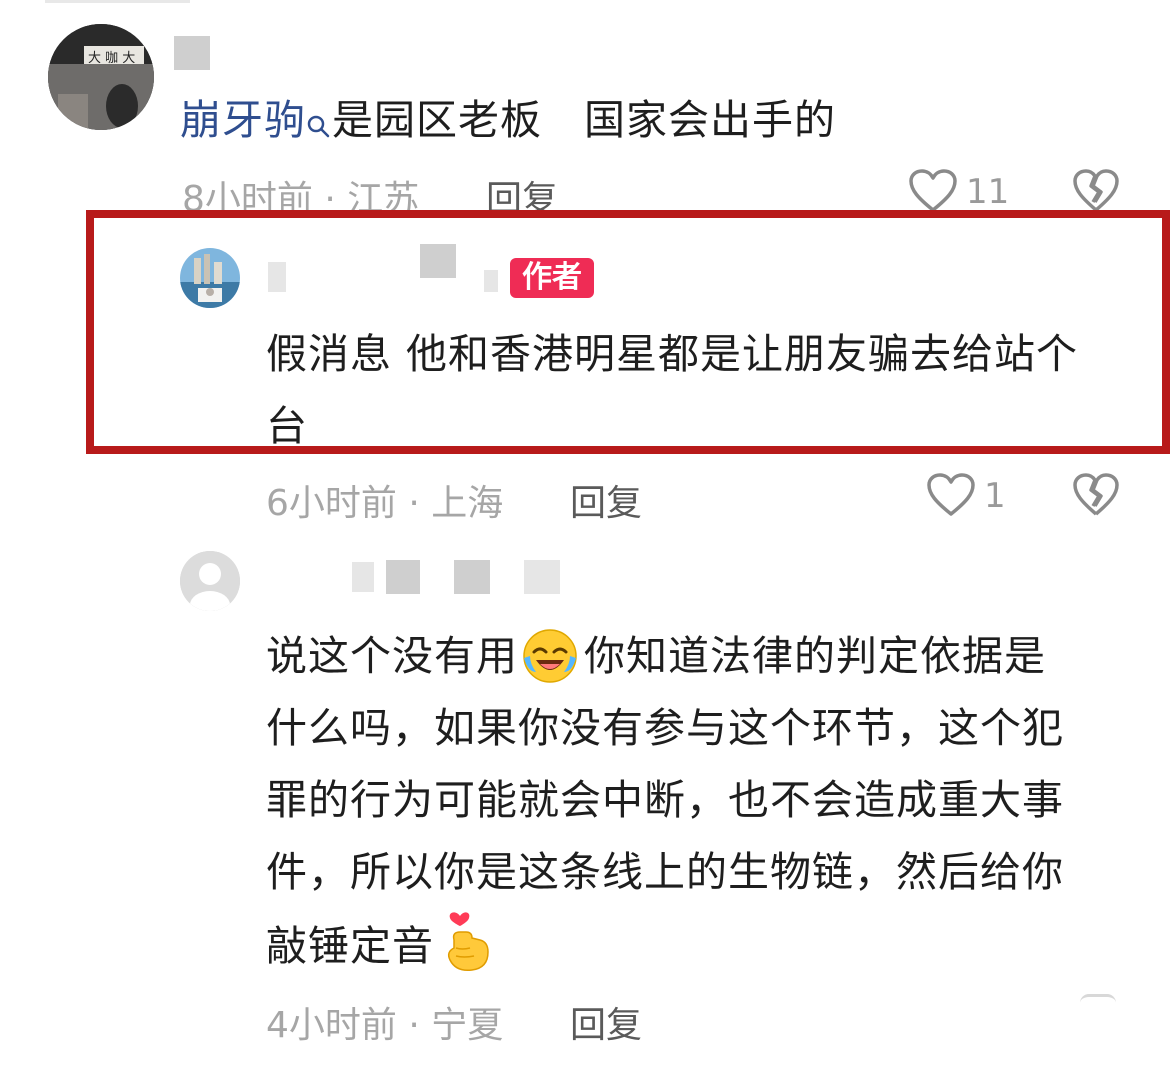 The image size is (1170, 1069). Describe the element at coordinates (392, 656) in the screenshot. I see `comment-text-segment: 说这个没有用` at that location.